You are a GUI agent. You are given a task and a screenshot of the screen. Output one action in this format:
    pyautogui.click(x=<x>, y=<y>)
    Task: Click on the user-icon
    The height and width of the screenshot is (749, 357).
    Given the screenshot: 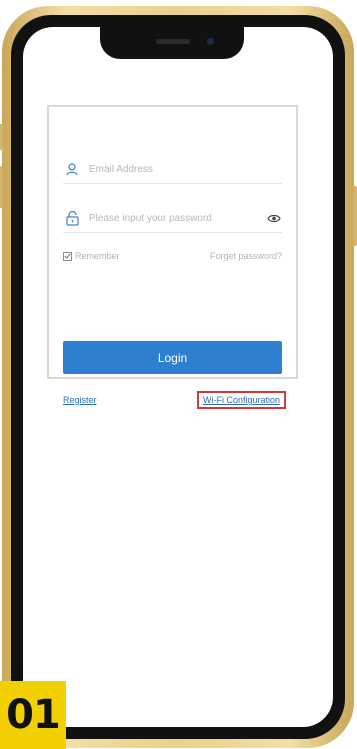 What is the action you would take?
    pyautogui.click(x=72, y=169)
    